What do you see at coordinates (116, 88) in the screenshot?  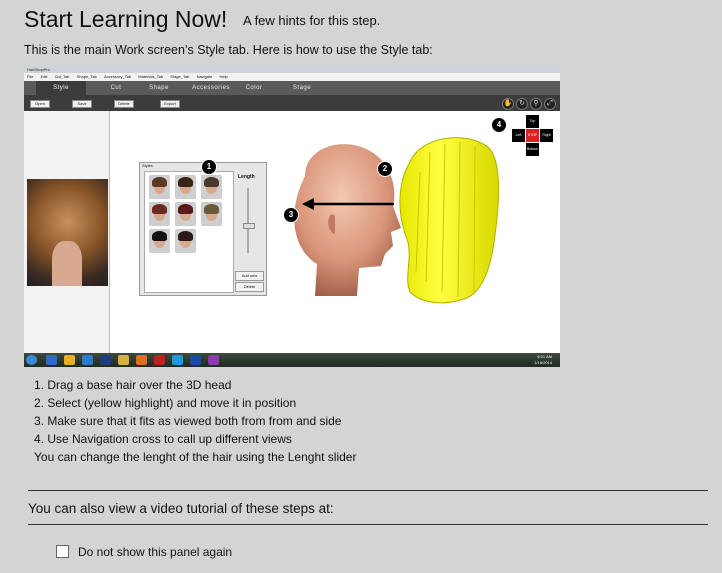 I see `tab-cut: Cut` at bounding box center [116, 88].